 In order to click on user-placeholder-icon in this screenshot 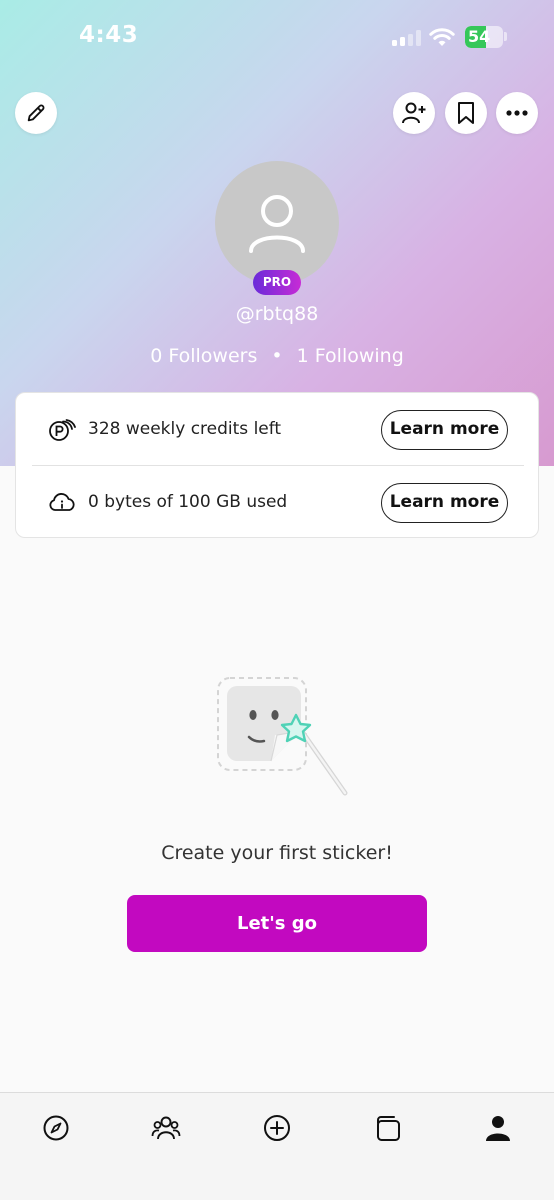, I will do `click(277, 224)`.